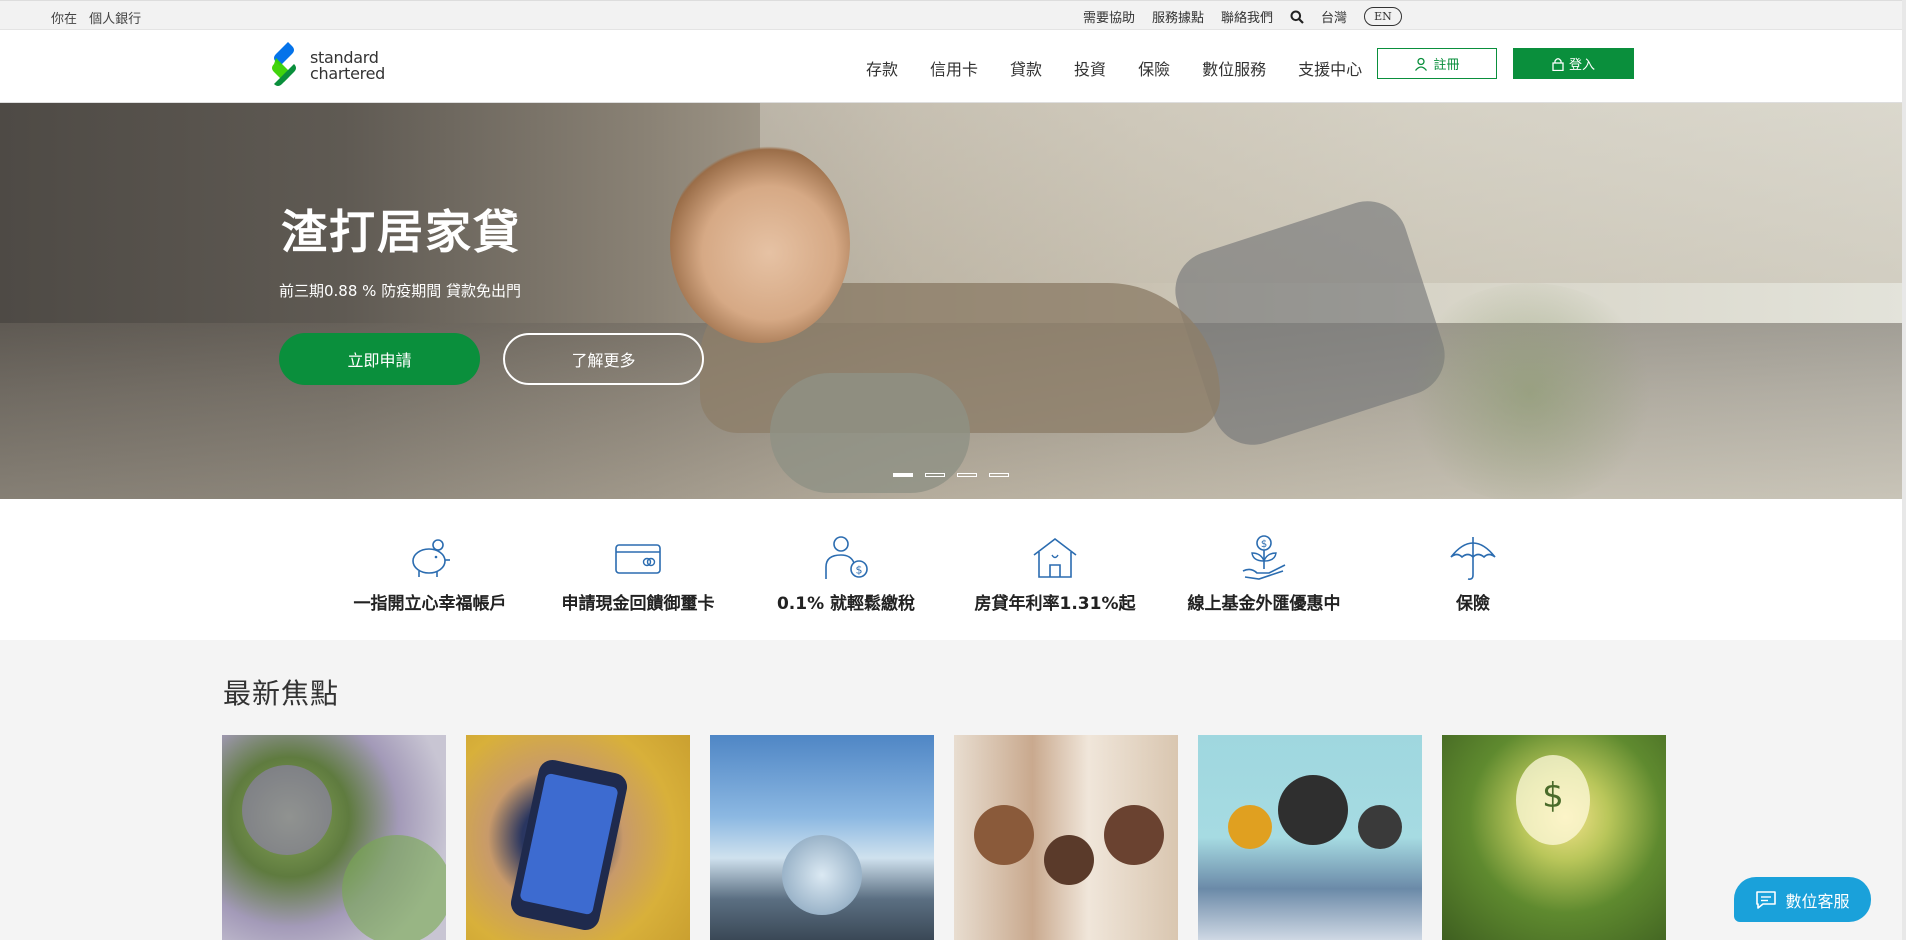 The width and height of the screenshot is (1906, 940). Describe the element at coordinates (846, 604) in the screenshot. I see `quick-link-label: 0.1% 就輕鬆繳稅` at that location.